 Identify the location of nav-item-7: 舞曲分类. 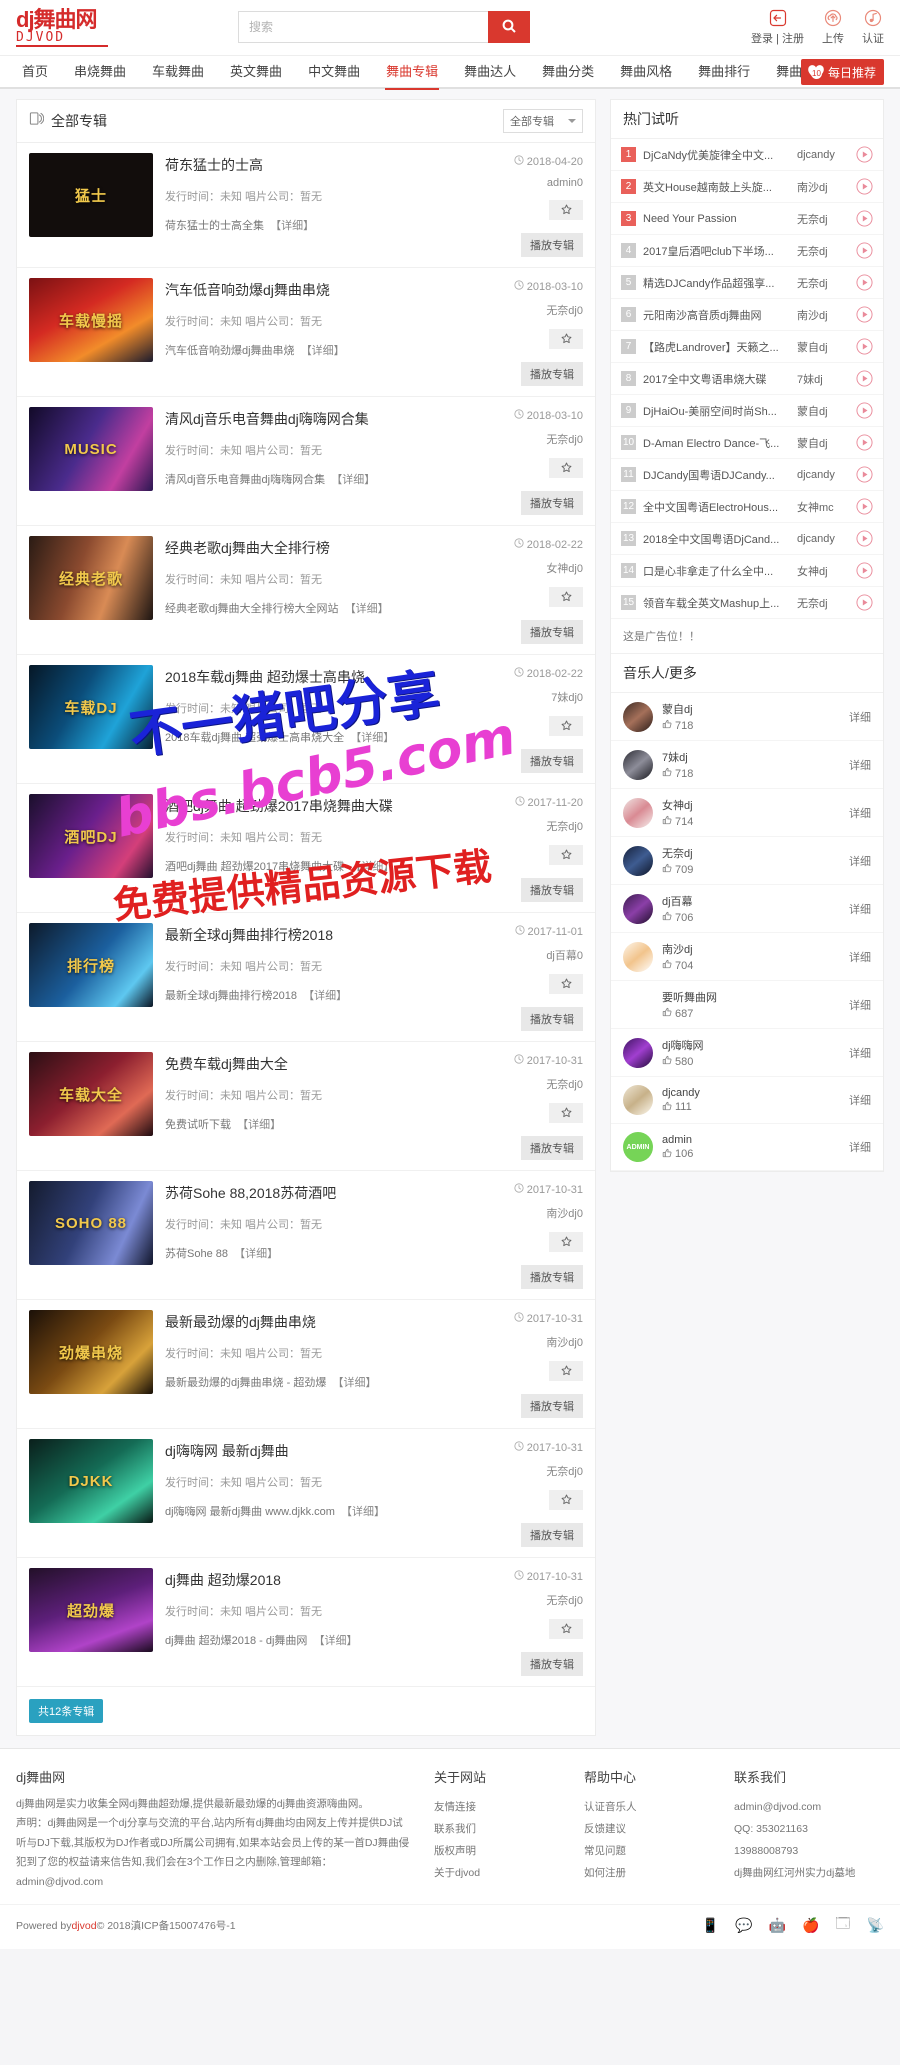
(568, 72).